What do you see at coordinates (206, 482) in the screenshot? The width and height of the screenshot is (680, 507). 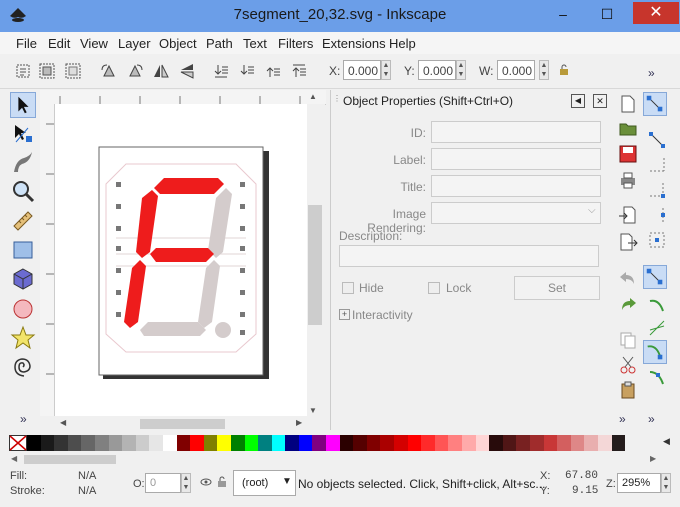 I see `layer-visibility-icon` at bounding box center [206, 482].